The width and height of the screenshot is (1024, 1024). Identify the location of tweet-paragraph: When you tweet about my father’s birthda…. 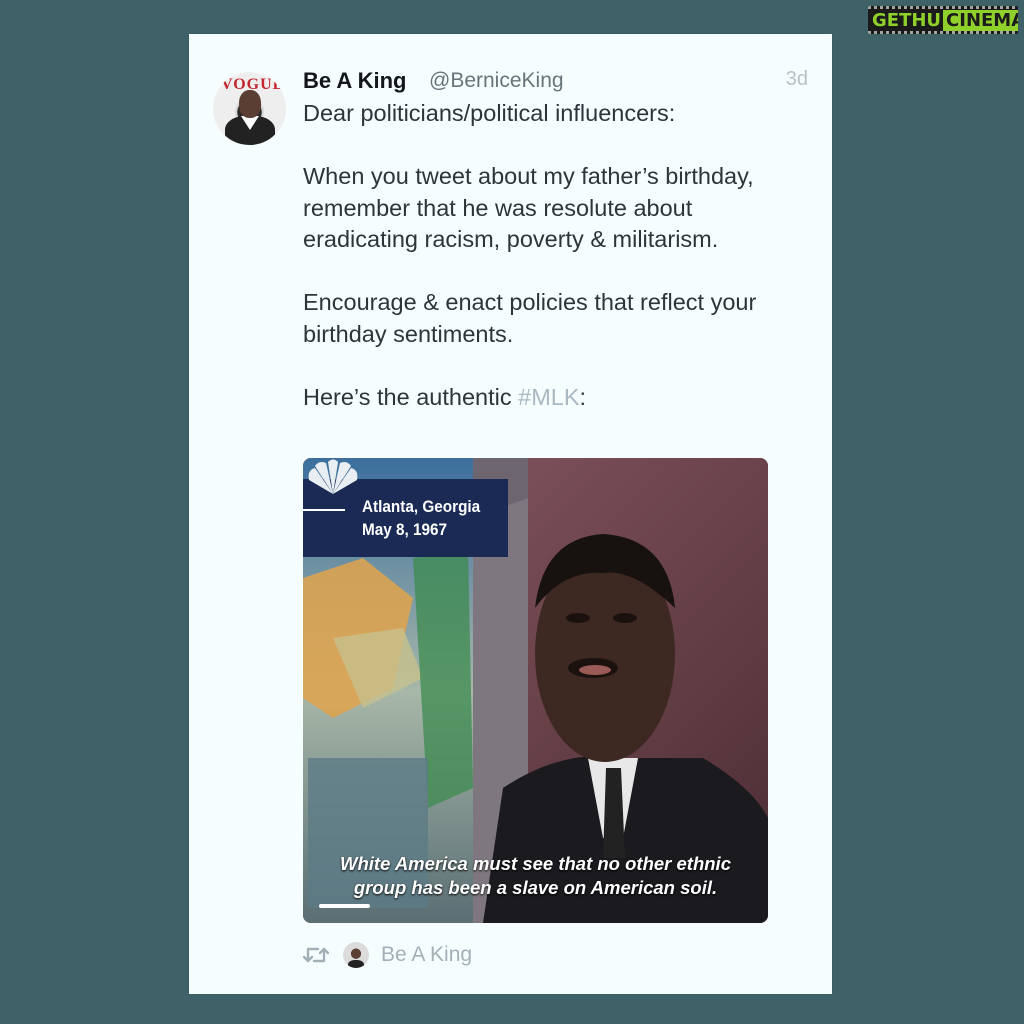
(528, 207).